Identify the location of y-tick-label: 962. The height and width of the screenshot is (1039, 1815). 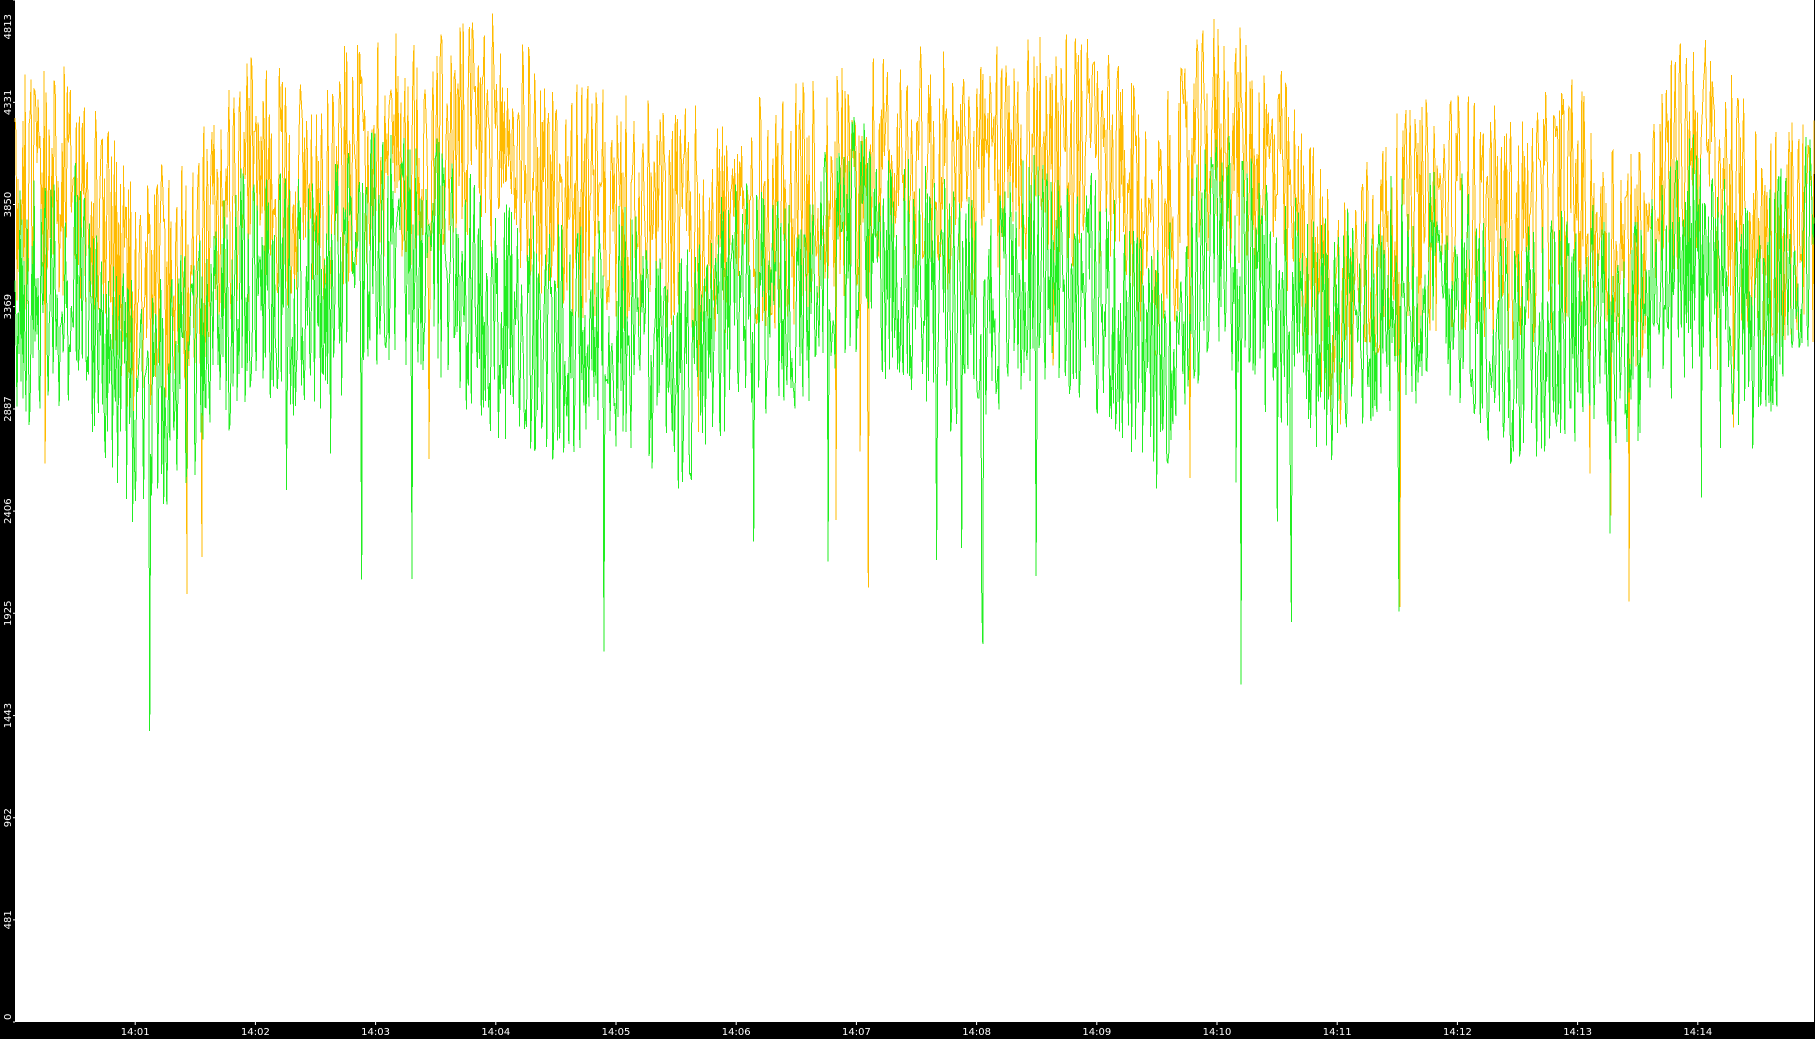
(8, 817).